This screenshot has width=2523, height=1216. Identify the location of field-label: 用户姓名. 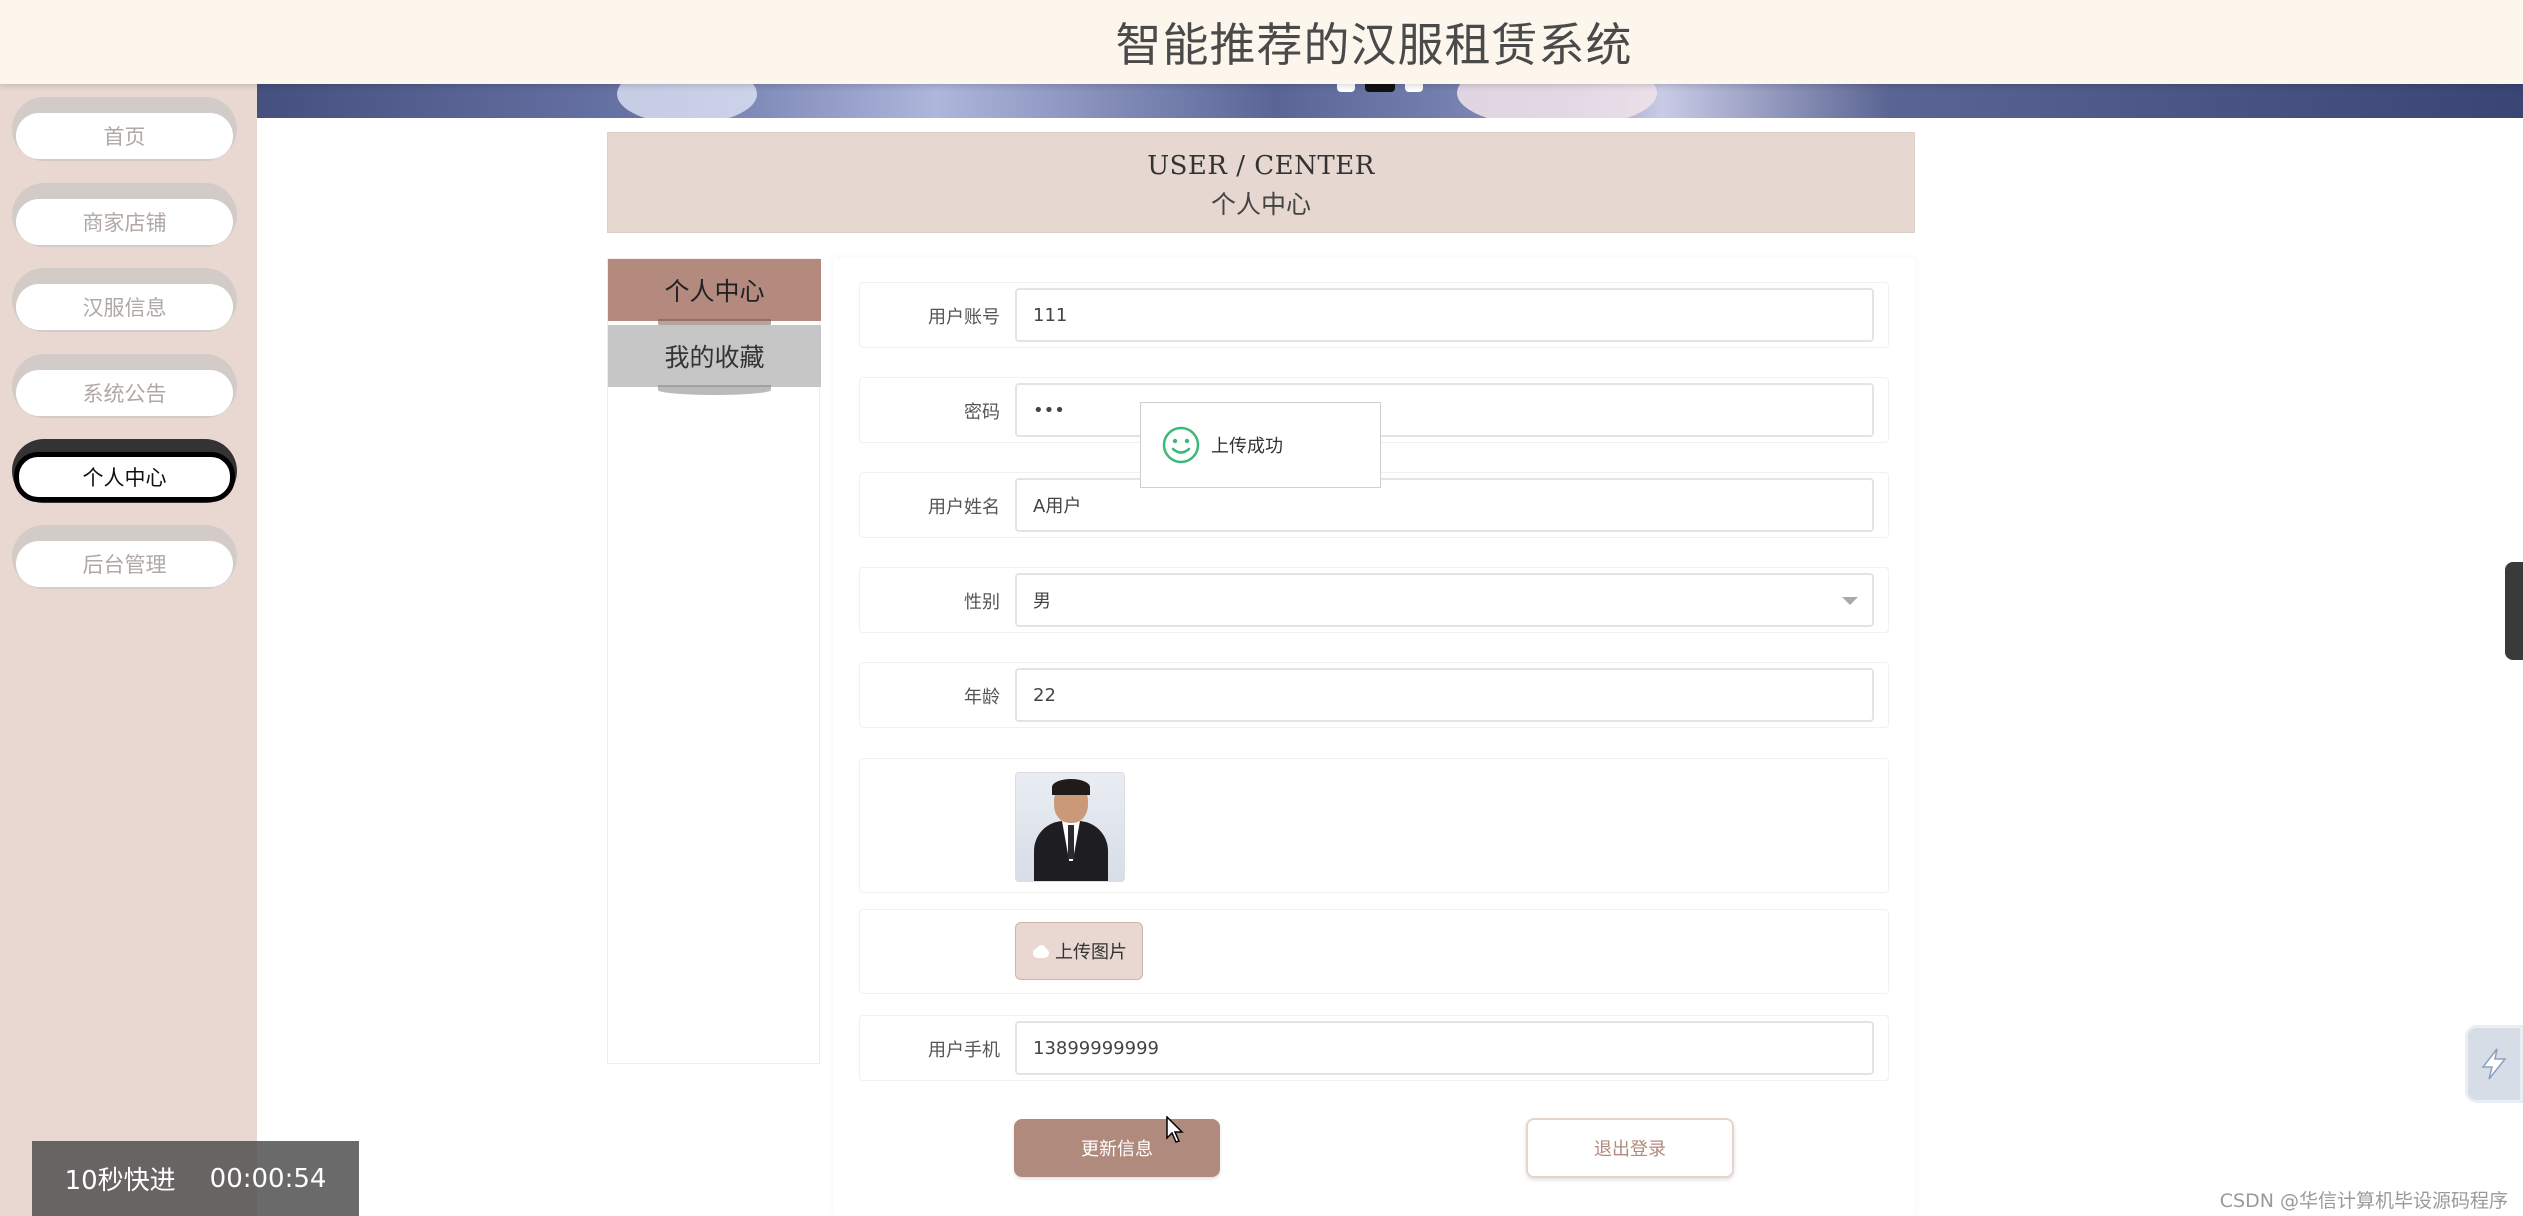
(964, 507).